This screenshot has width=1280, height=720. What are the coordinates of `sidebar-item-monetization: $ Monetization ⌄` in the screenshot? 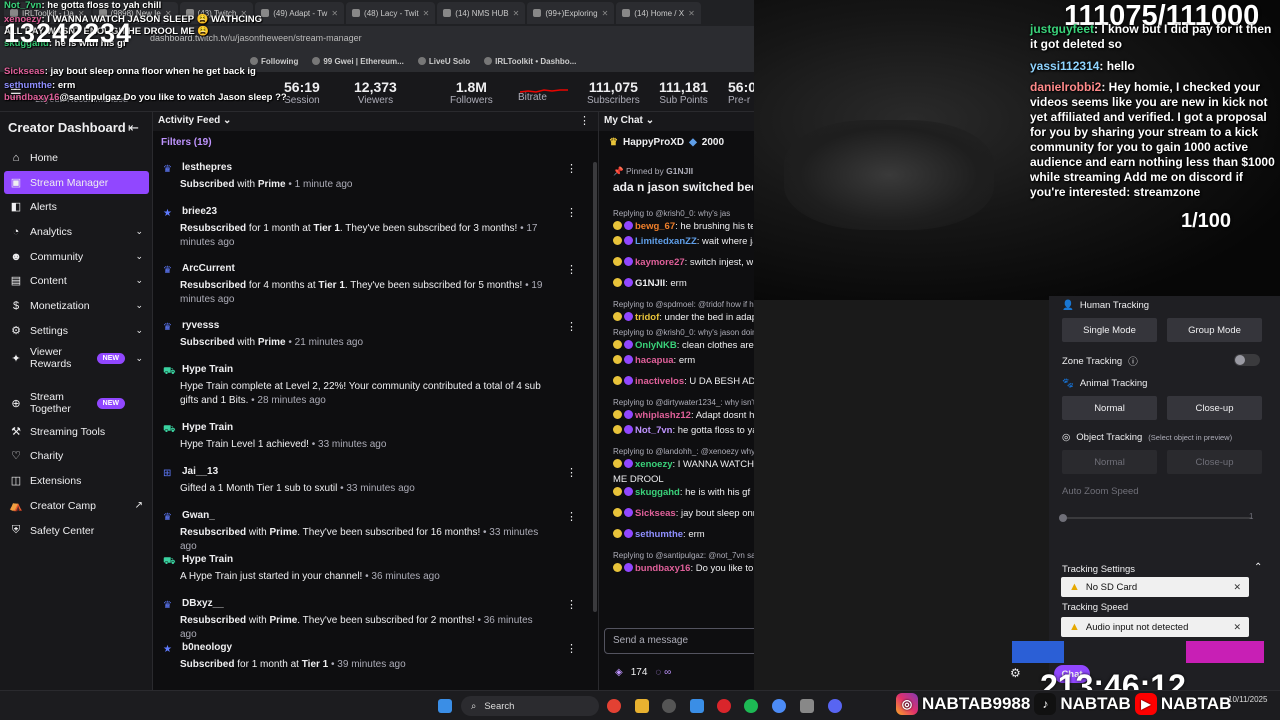 It's located at (76, 305).